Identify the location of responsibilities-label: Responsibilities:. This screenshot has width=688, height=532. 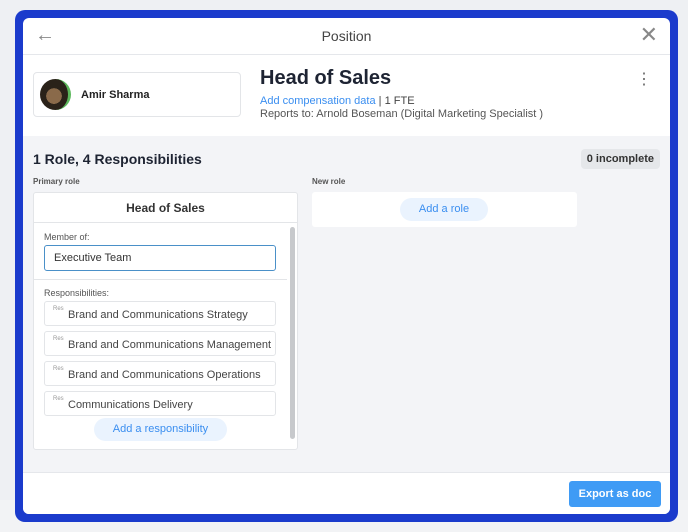
(77, 293).